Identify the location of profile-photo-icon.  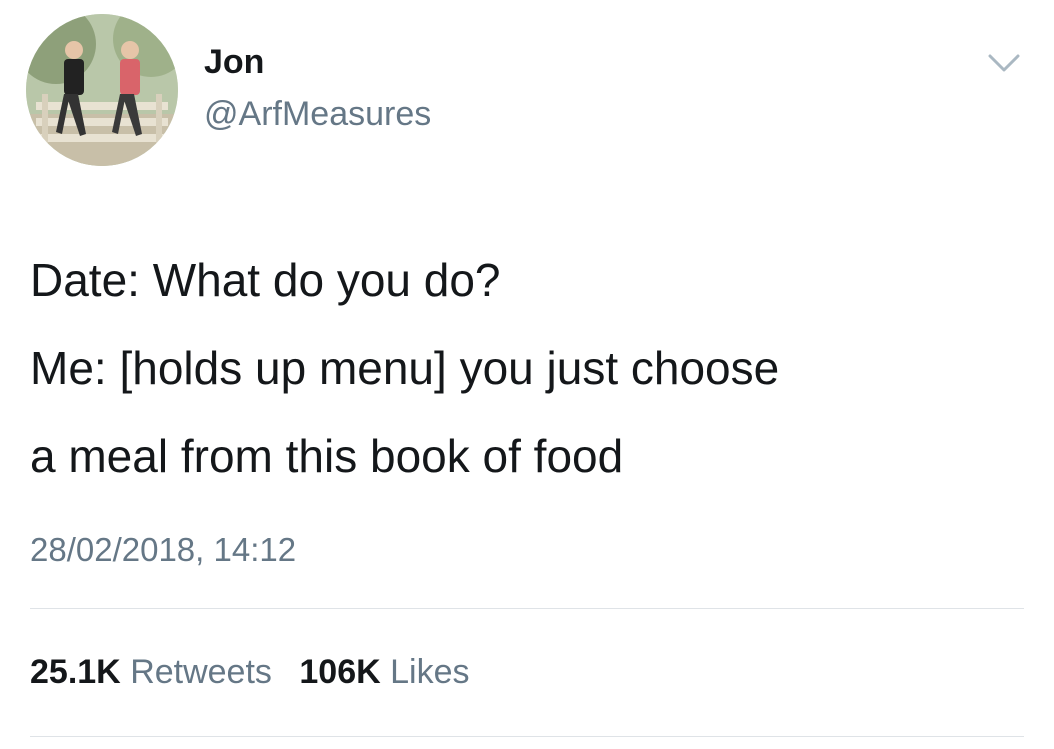
(102, 90).